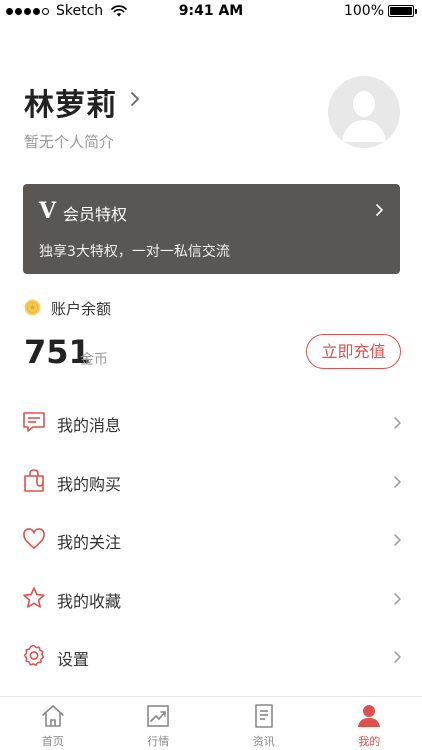 This screenshot has width=422, height=750. What do you see at coordinates (353, 351) in the screenshot?
I see `recharge-button: 立即充值` at bounding box center [353, 351].